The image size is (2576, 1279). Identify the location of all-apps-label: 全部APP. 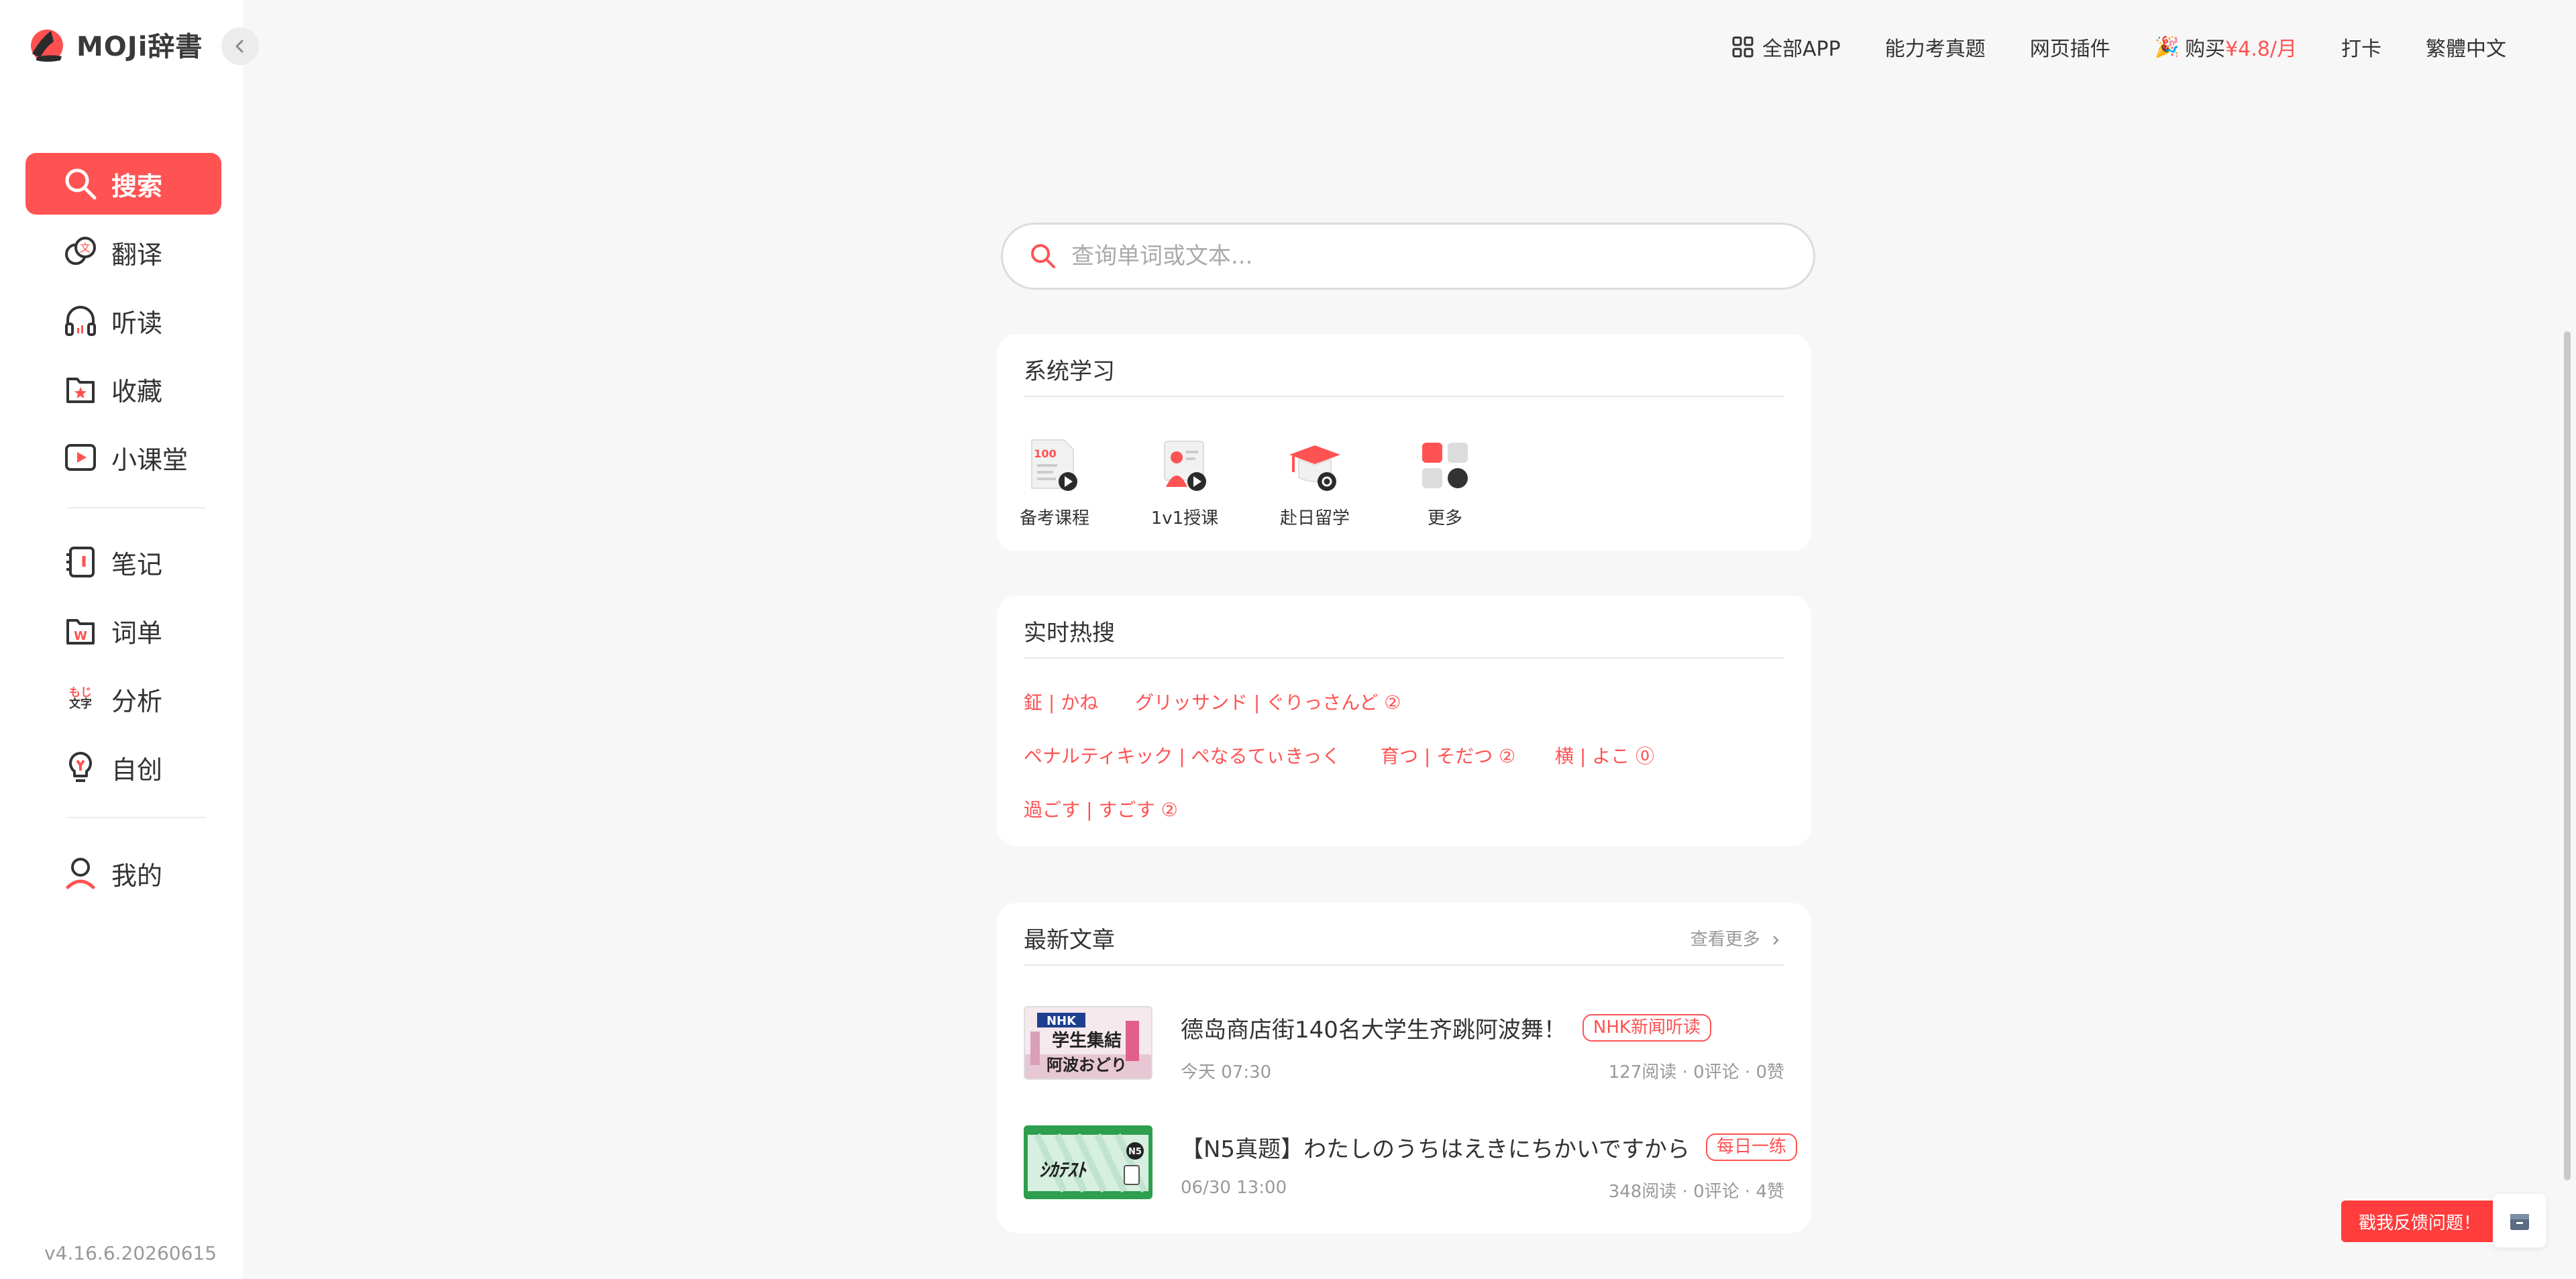
(1801, 50).